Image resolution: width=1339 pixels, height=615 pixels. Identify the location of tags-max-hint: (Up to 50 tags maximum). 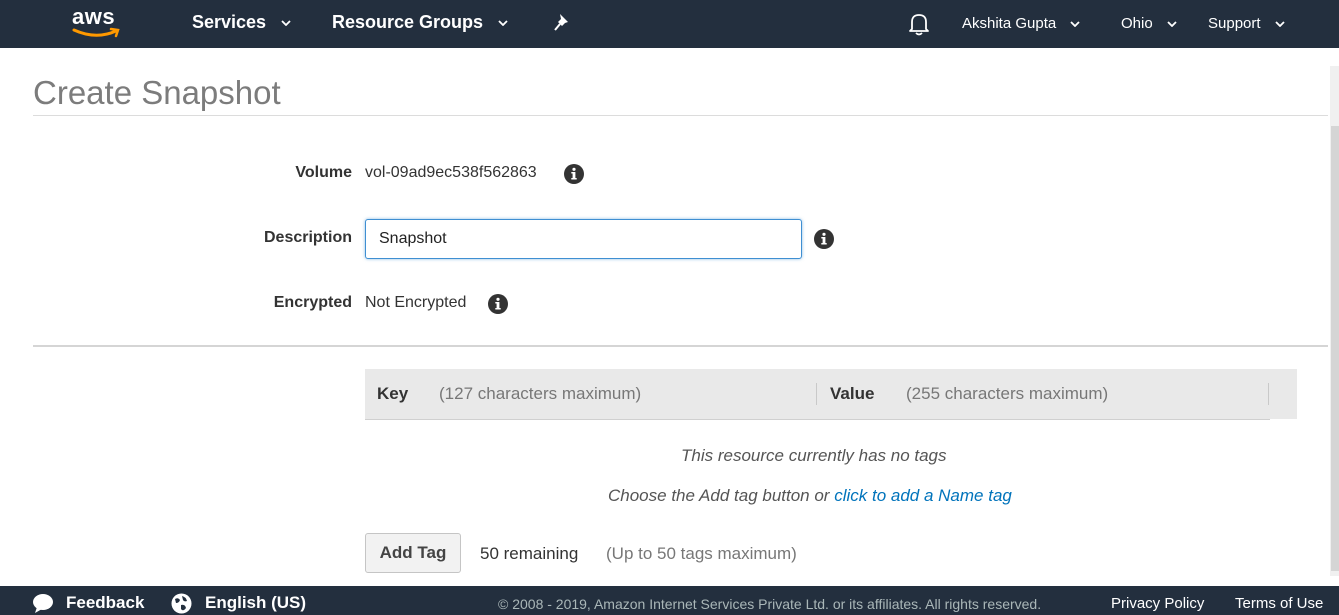
(701, 553).